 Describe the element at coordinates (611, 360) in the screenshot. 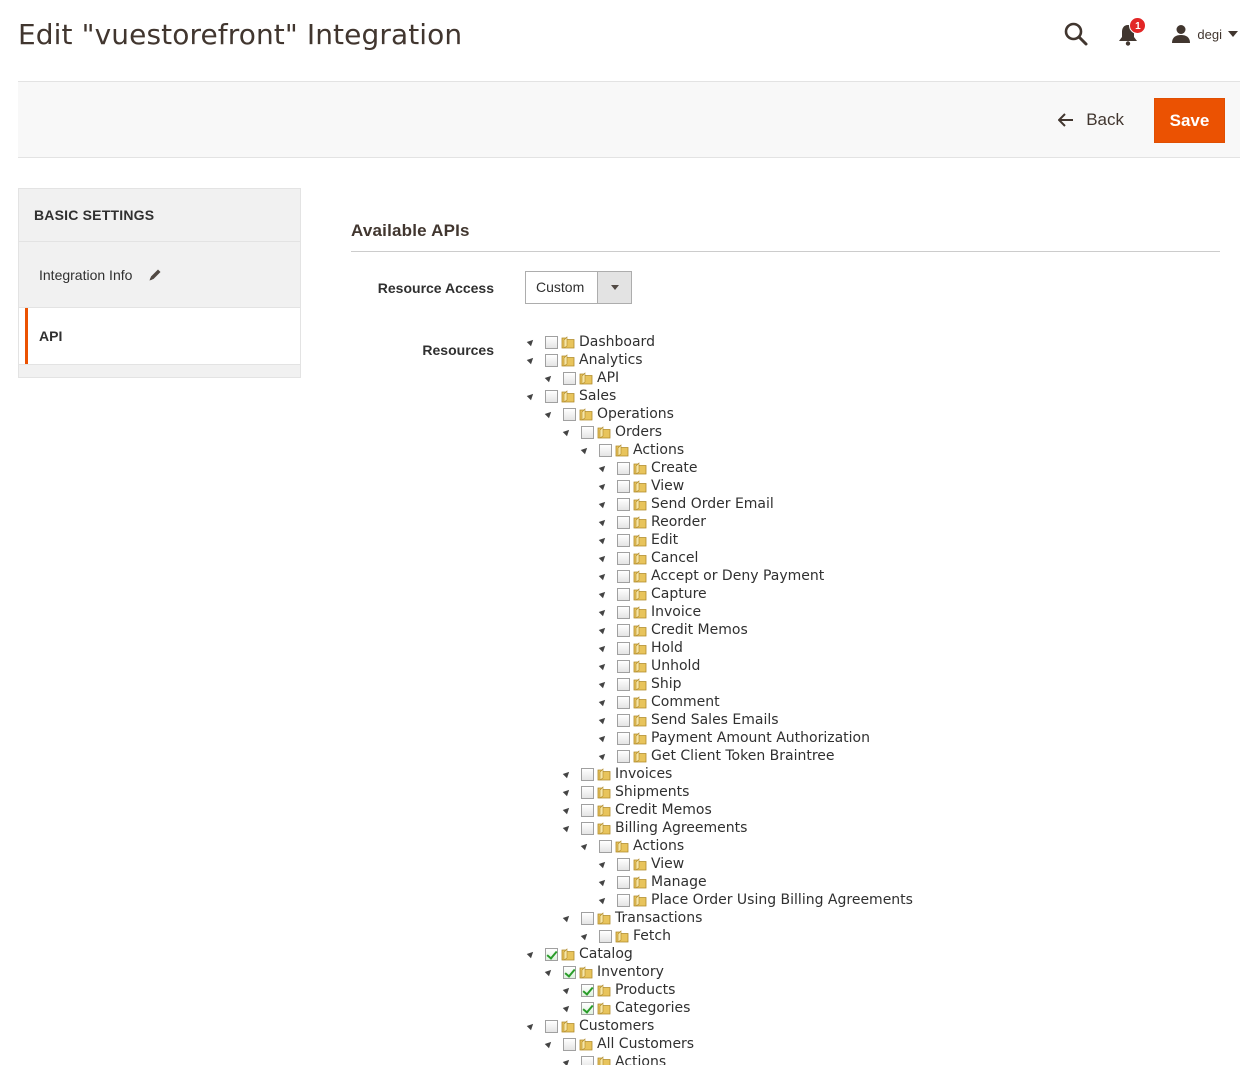

I see `tree-node-label: Analytics` at that location.